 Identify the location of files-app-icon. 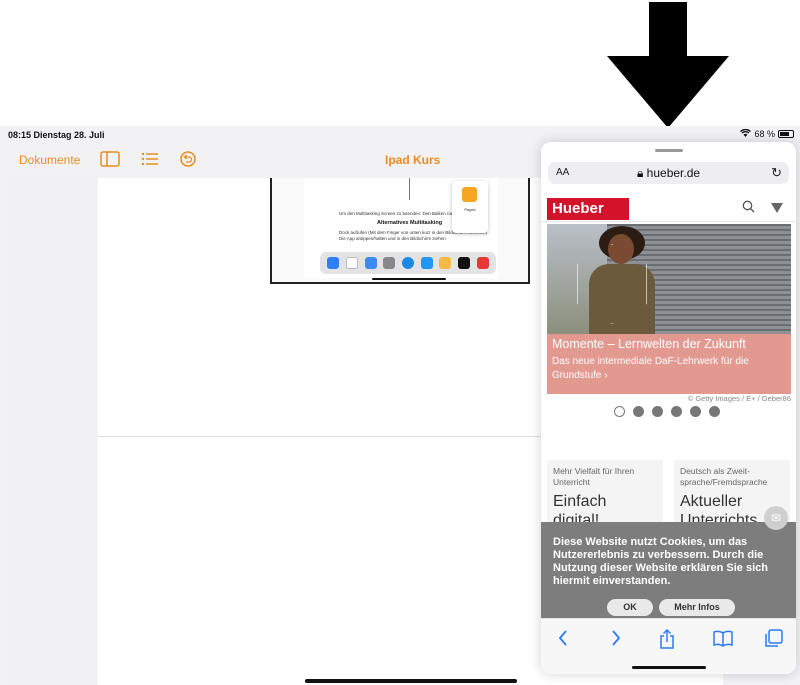
(426, 263).